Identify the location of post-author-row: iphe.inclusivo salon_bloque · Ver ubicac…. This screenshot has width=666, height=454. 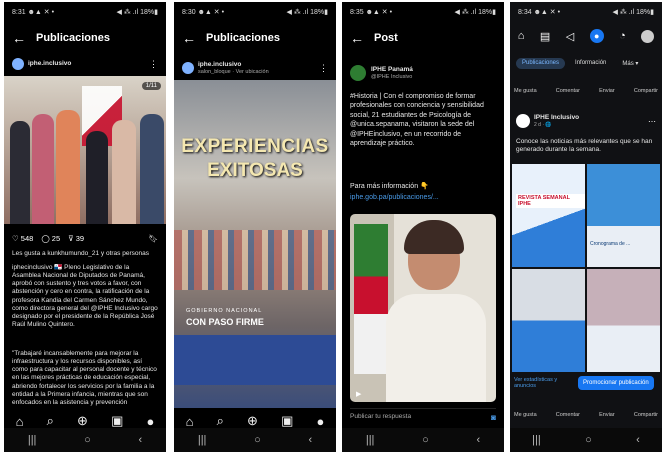
(255, 68).